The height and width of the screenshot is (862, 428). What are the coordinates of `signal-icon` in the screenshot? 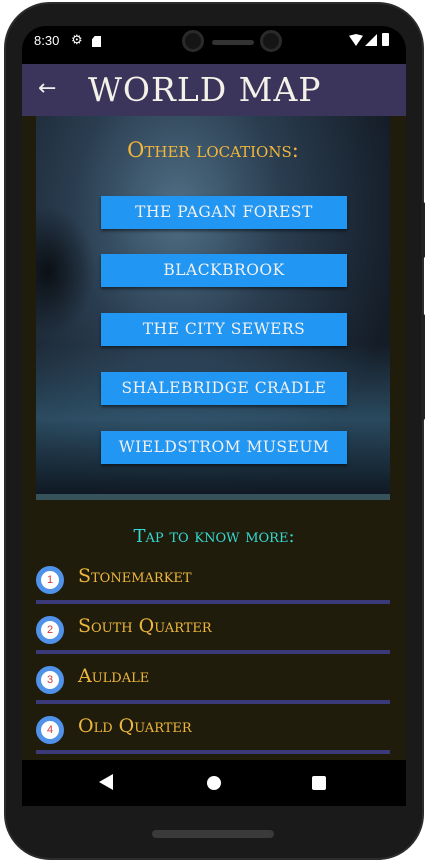 It's located at (371, 40).